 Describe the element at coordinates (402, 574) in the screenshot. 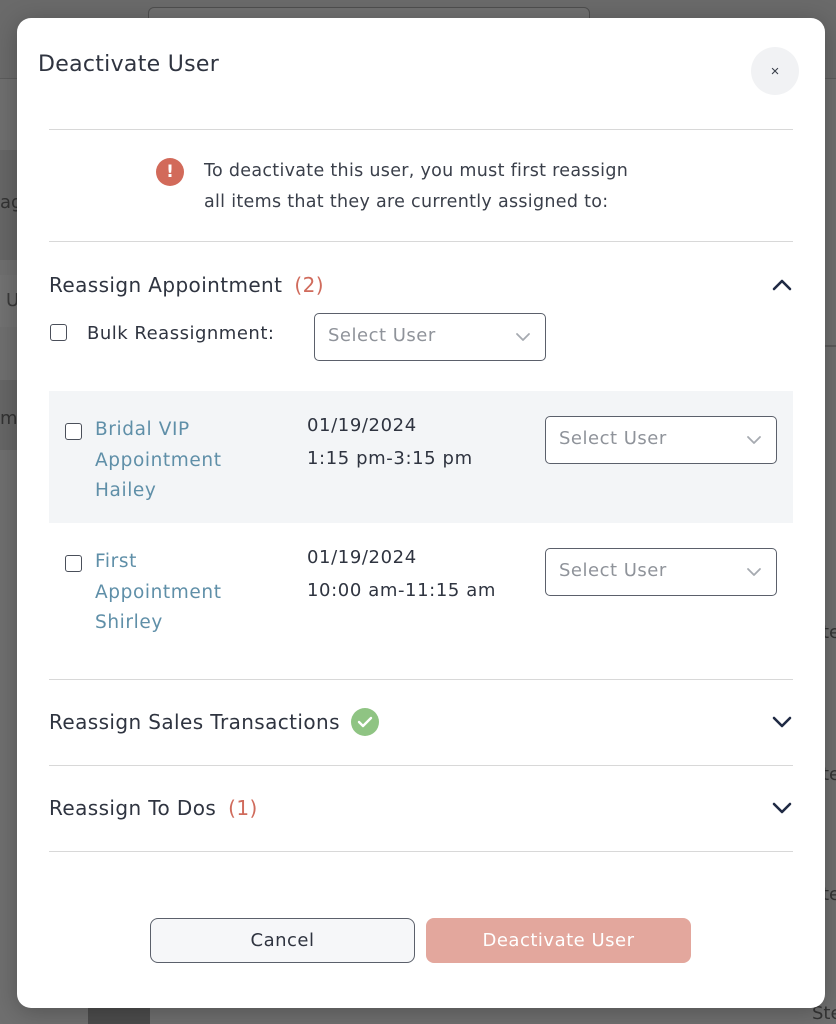

I see `appointment-datetime: 01/19/2024 10:00 am-11:15 am` at that location.